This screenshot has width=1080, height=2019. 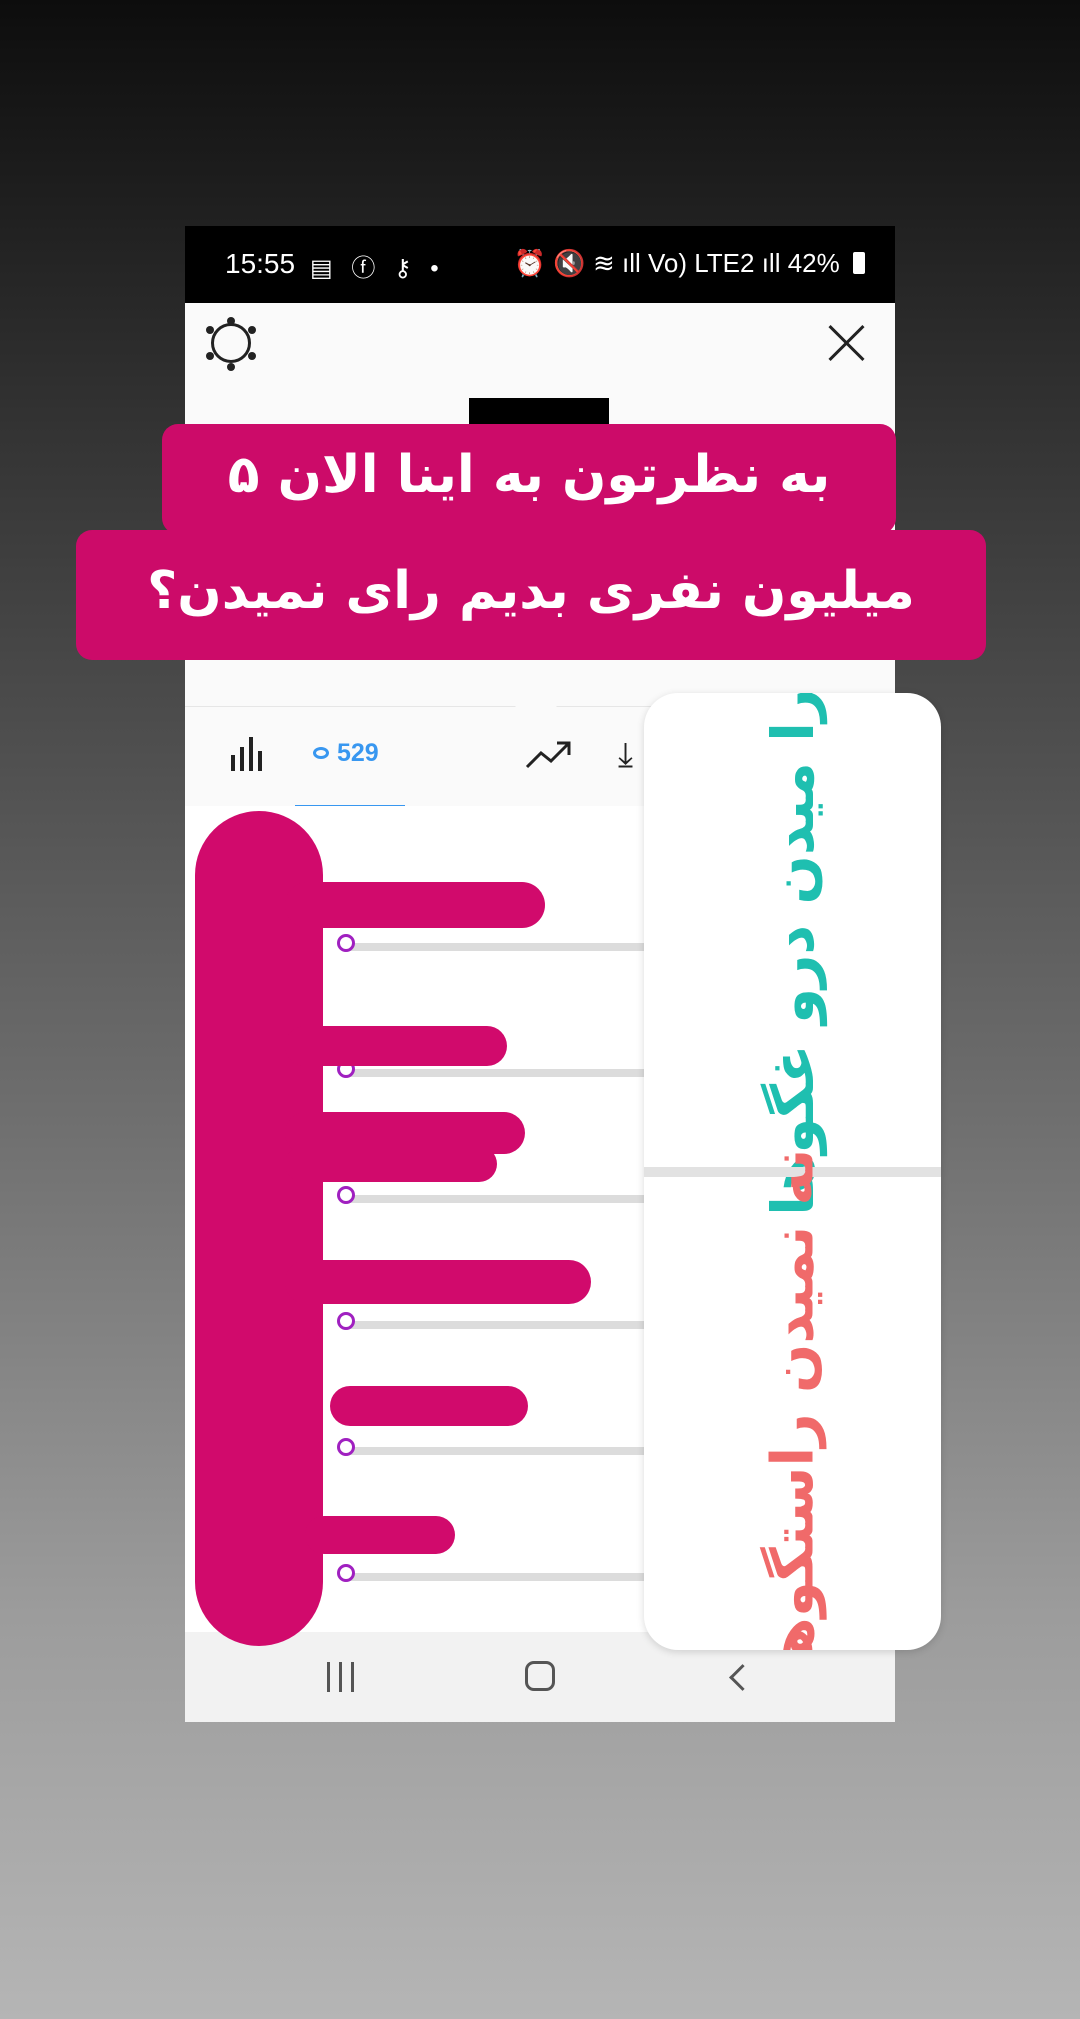 What do you see at coordinates (342, 1677) in the screenshot?
I see `recents-icon` at bounding box center [342, 1677].